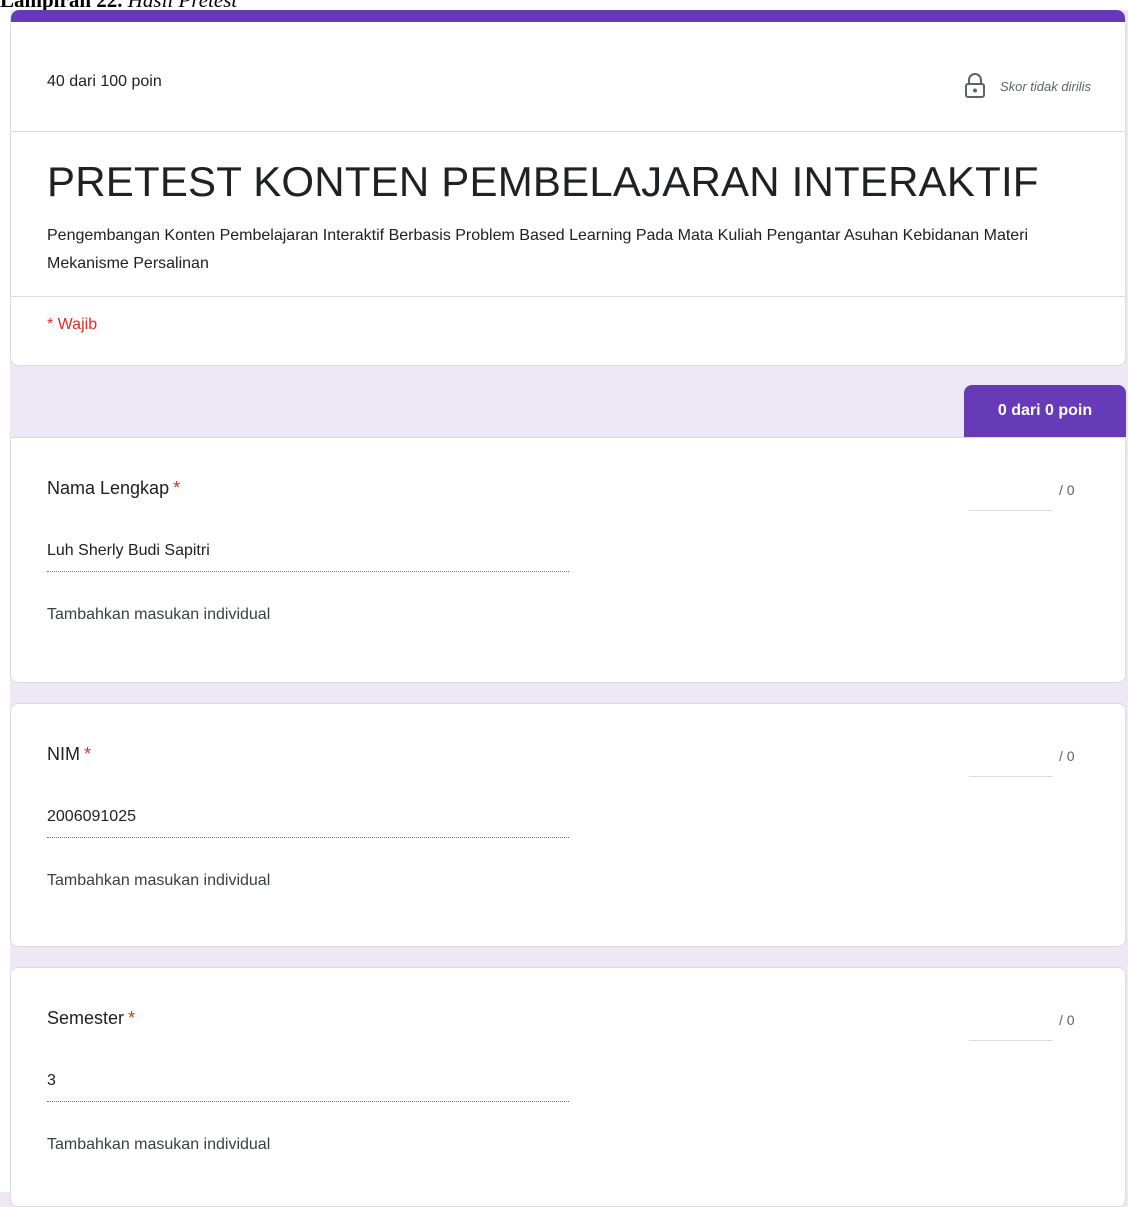  I want to click on answer-text: 3, so click(308, 1087).